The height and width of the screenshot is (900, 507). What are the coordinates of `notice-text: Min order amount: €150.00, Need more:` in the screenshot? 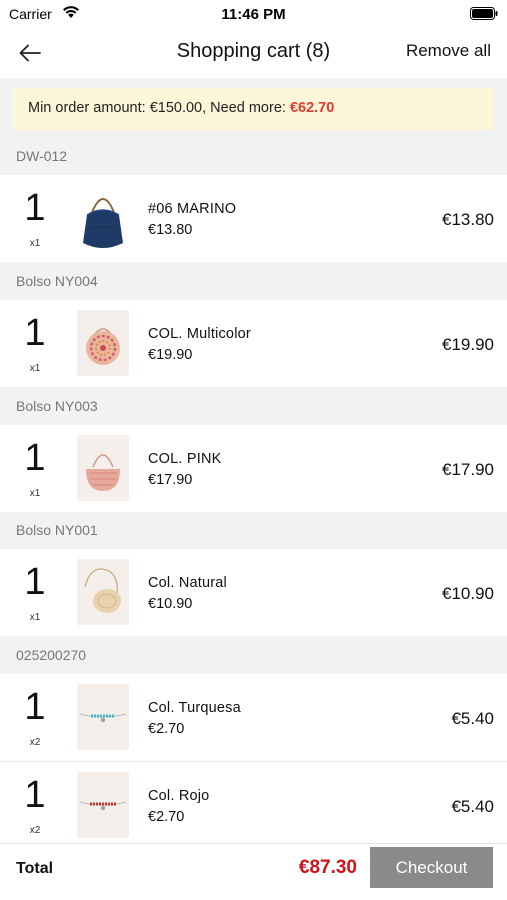 It's located at (159, 108).